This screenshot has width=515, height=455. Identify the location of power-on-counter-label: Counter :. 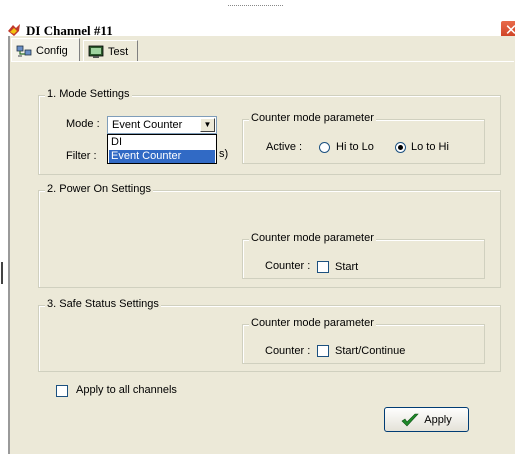
(288, 266).